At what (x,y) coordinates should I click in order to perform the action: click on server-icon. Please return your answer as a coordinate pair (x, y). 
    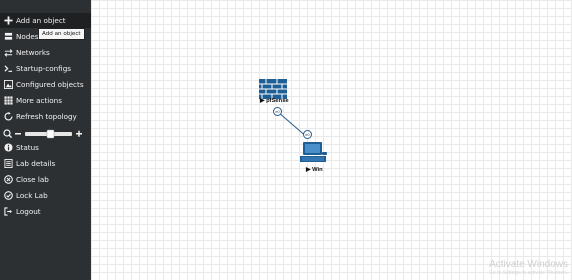
    Looking at the image, I should click on (8, 37).